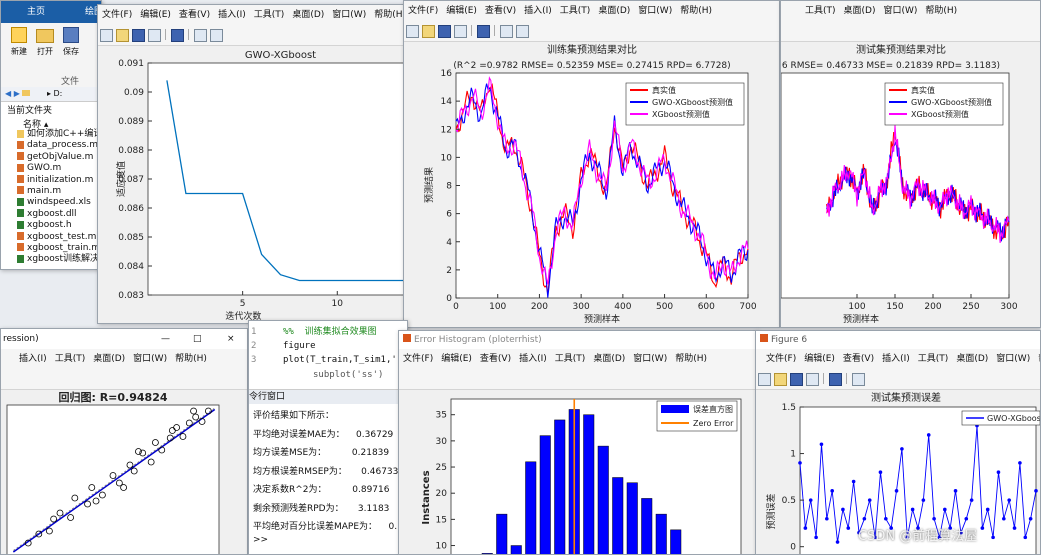 Image resolution: width=1041 pixels, height=555 pixels. I want to click on file-list-item: getObjValue.m, so click(55, 157).